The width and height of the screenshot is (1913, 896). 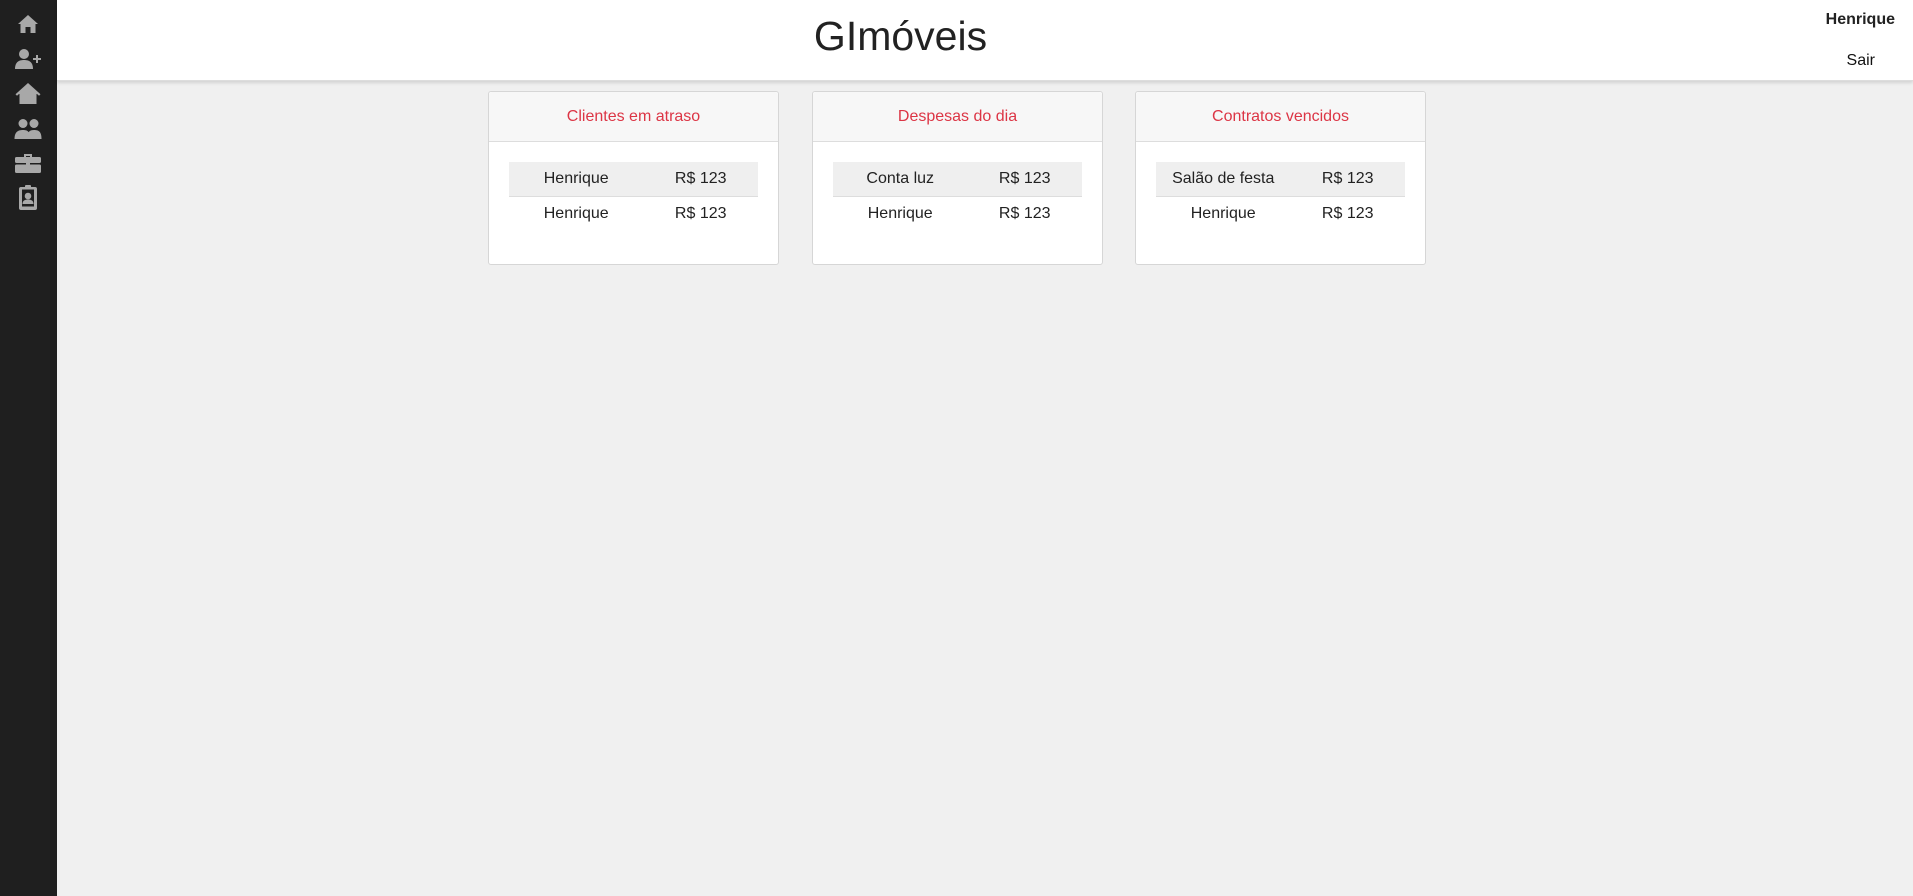 I want to click on contact-badge-icon, so click(x=28, y=197).